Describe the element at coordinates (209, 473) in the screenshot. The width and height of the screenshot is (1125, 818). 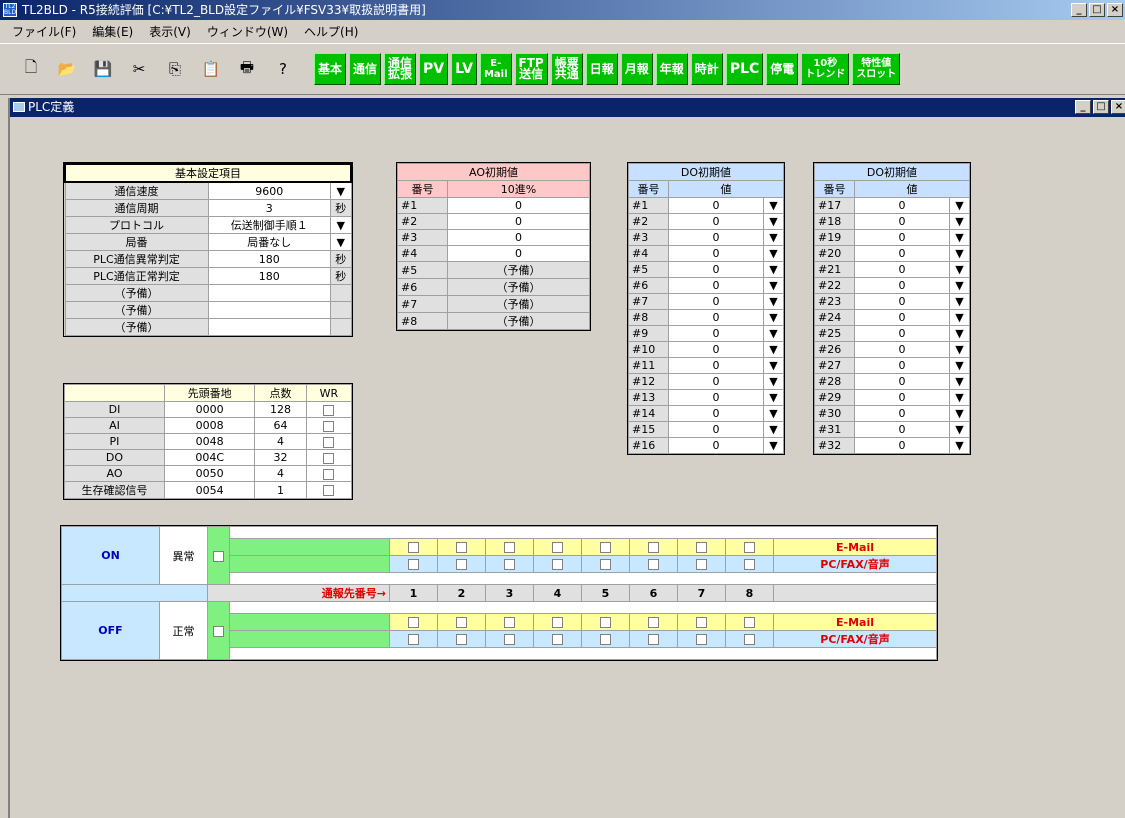
I see `addr-start: 0050` at that location.